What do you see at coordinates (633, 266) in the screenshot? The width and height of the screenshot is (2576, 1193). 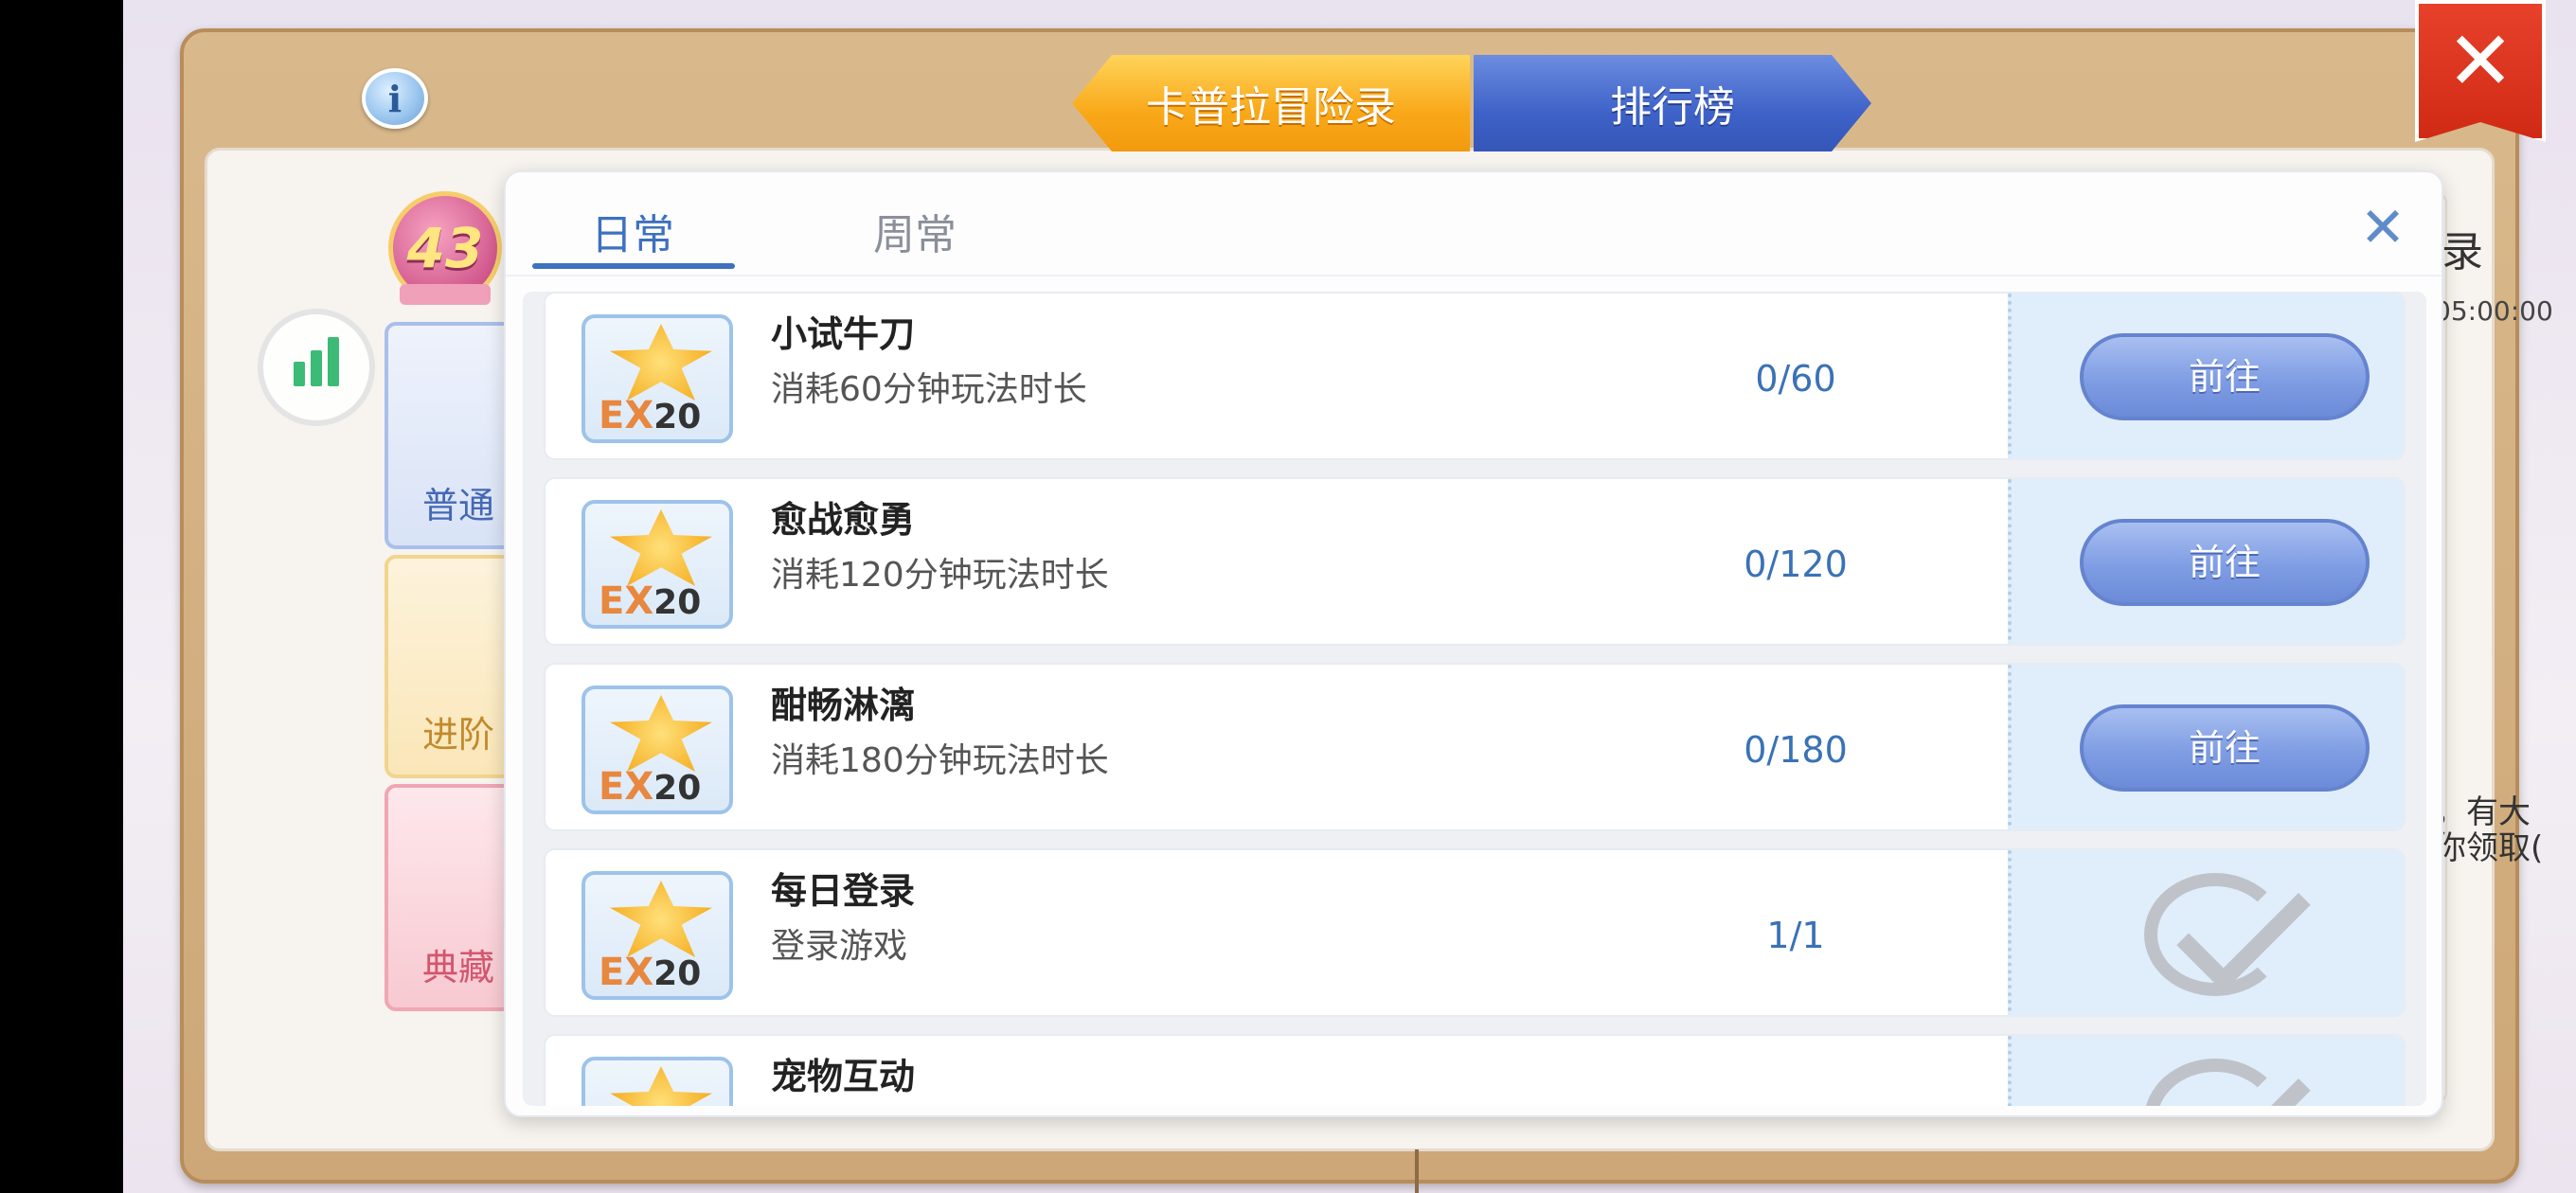 I see `active-tab-underline` at bounding box center [633, 266].